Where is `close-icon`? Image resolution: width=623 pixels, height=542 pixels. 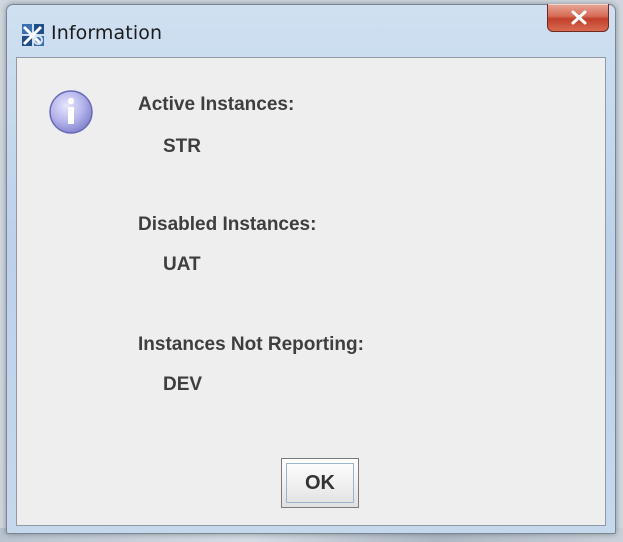
close-icon is located at coordinates (579, 17).